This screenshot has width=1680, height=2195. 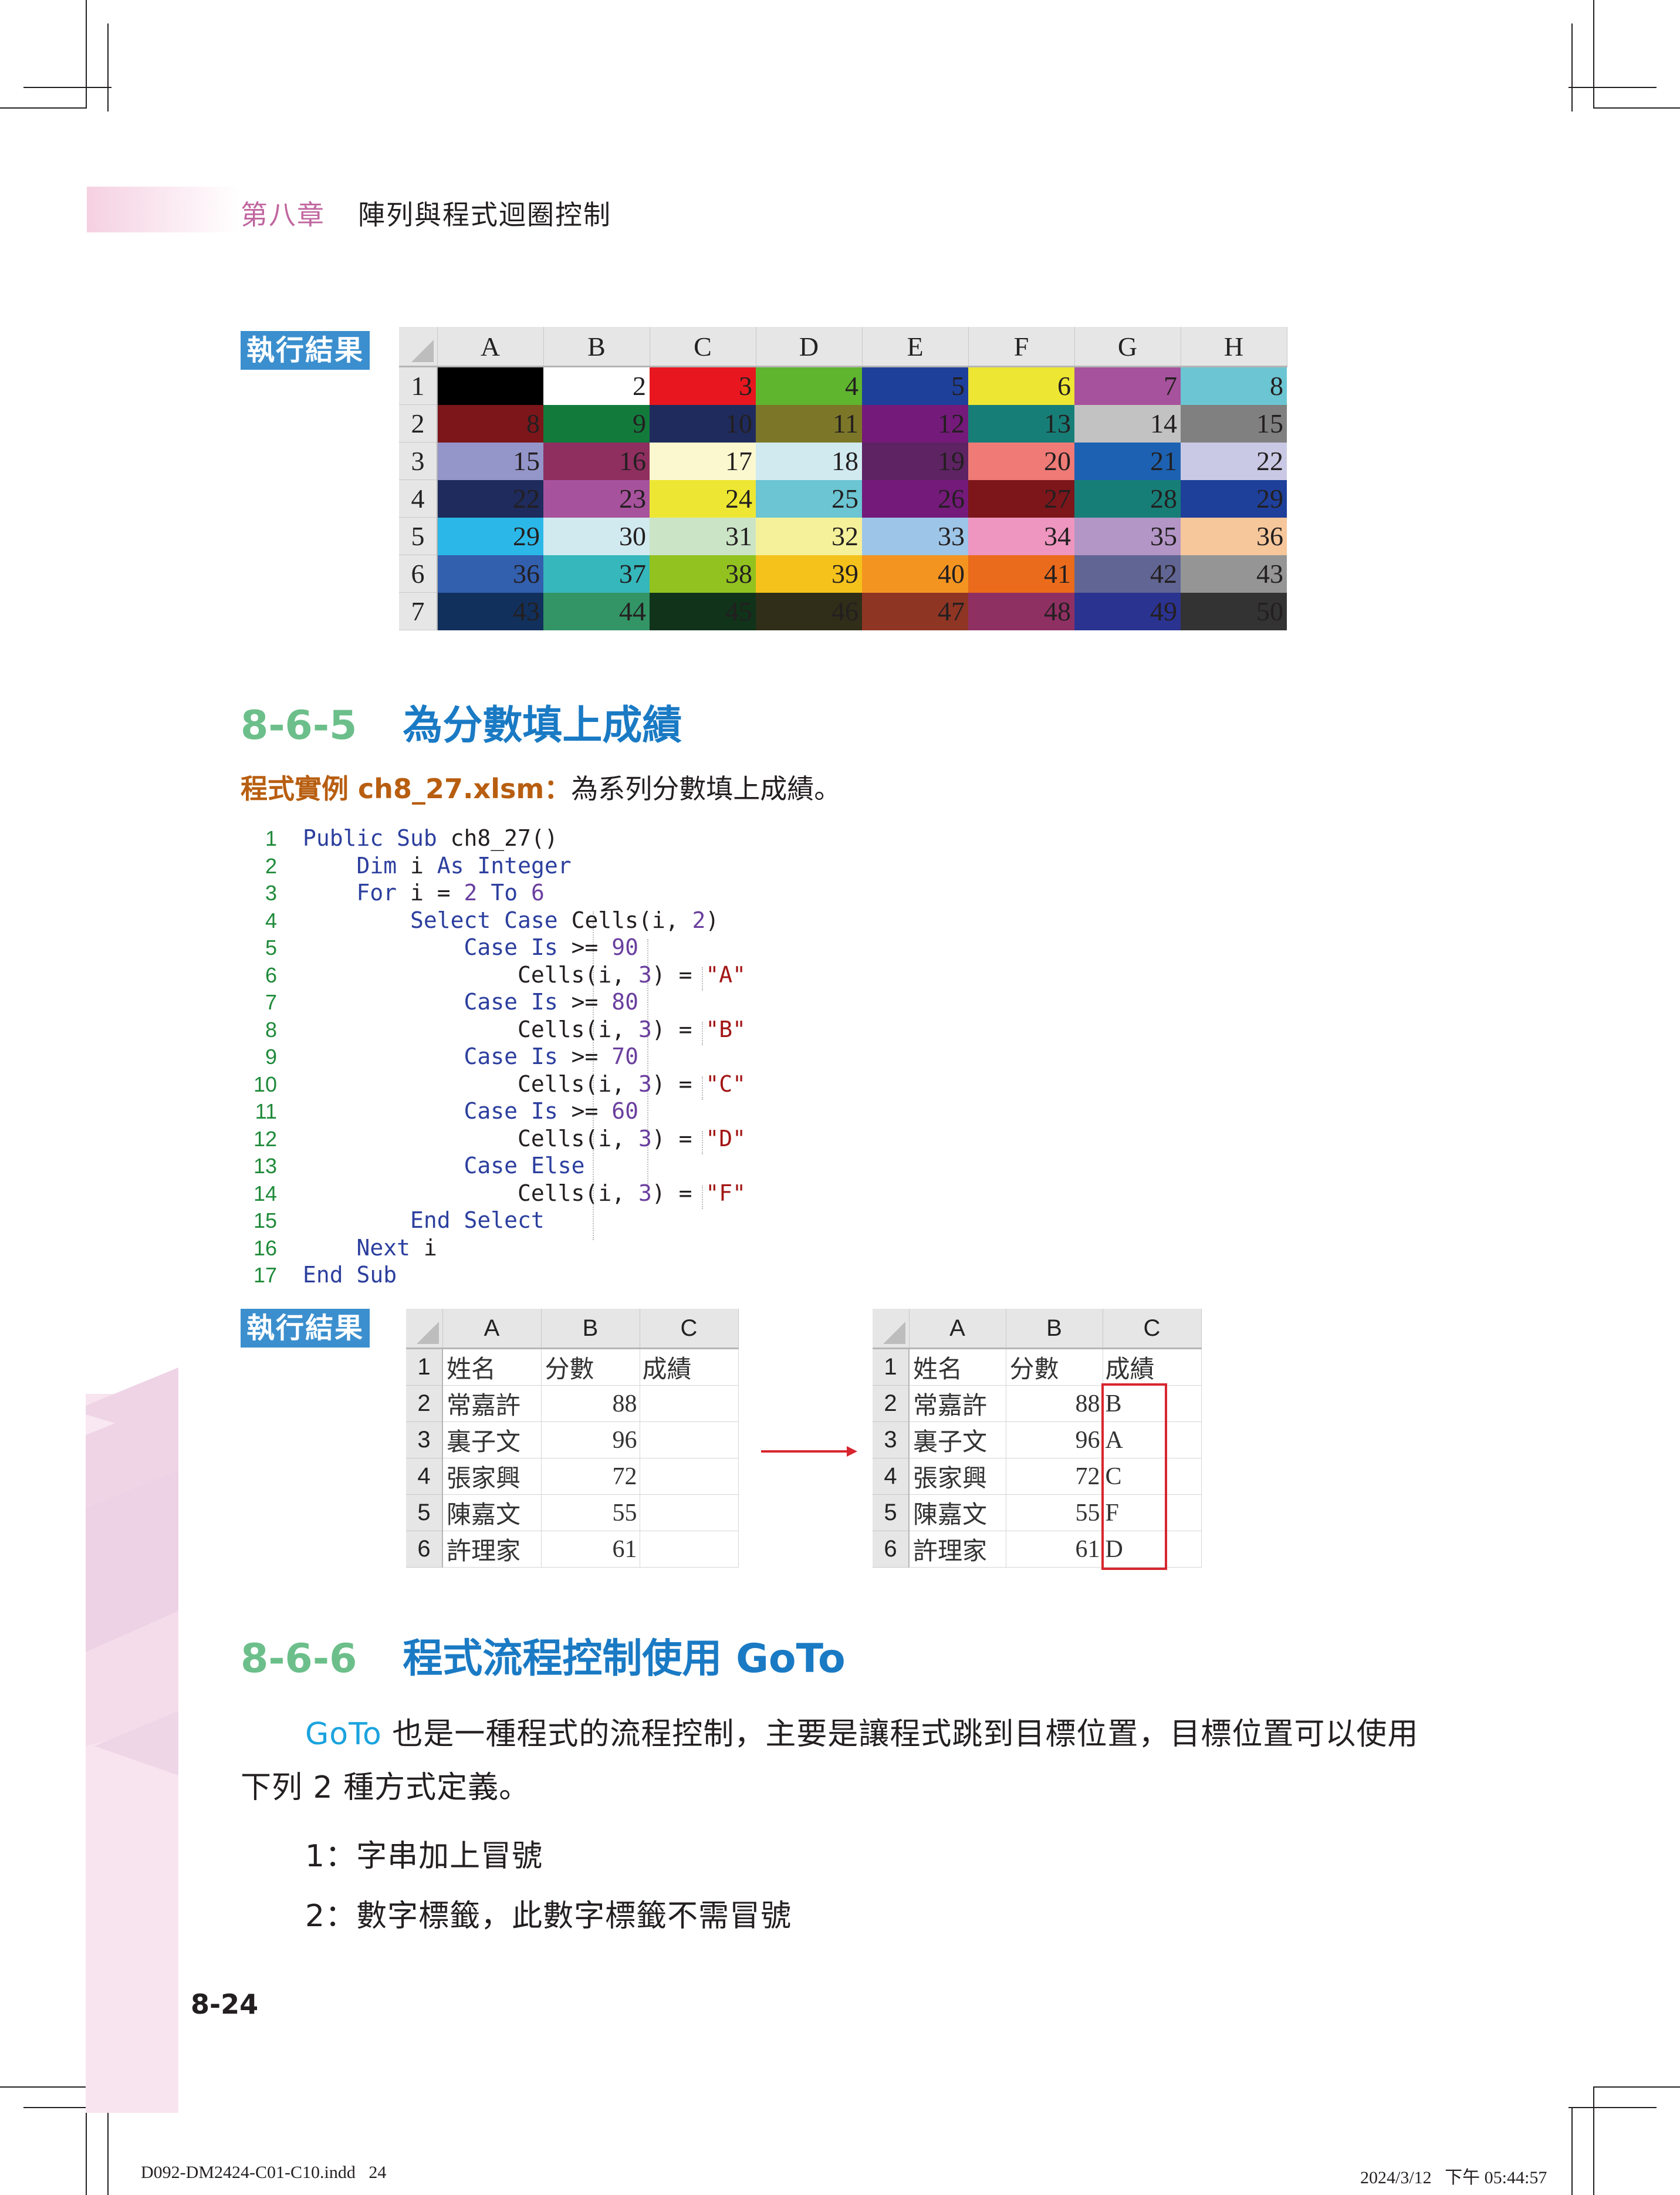 What do you see at coordinates (596, 385) in the screenshot?
I see `color-cell: 2` at bounding box center [596, 385].